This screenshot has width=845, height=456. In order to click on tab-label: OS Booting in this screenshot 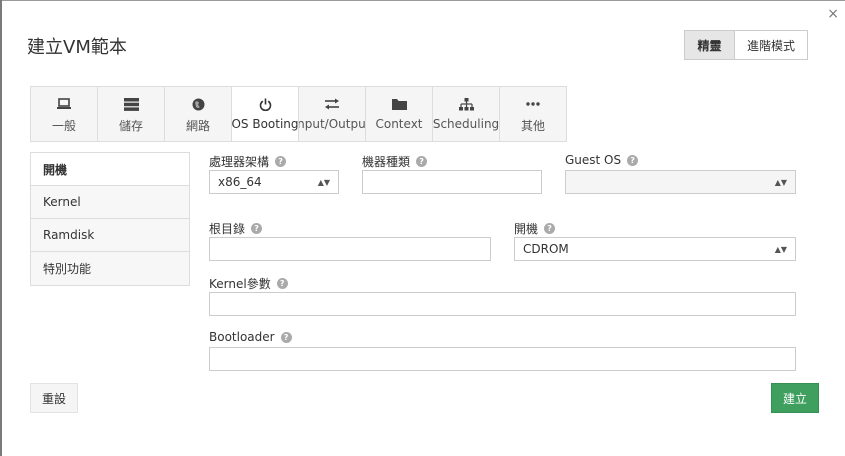, I will do `click(265, 124)`.